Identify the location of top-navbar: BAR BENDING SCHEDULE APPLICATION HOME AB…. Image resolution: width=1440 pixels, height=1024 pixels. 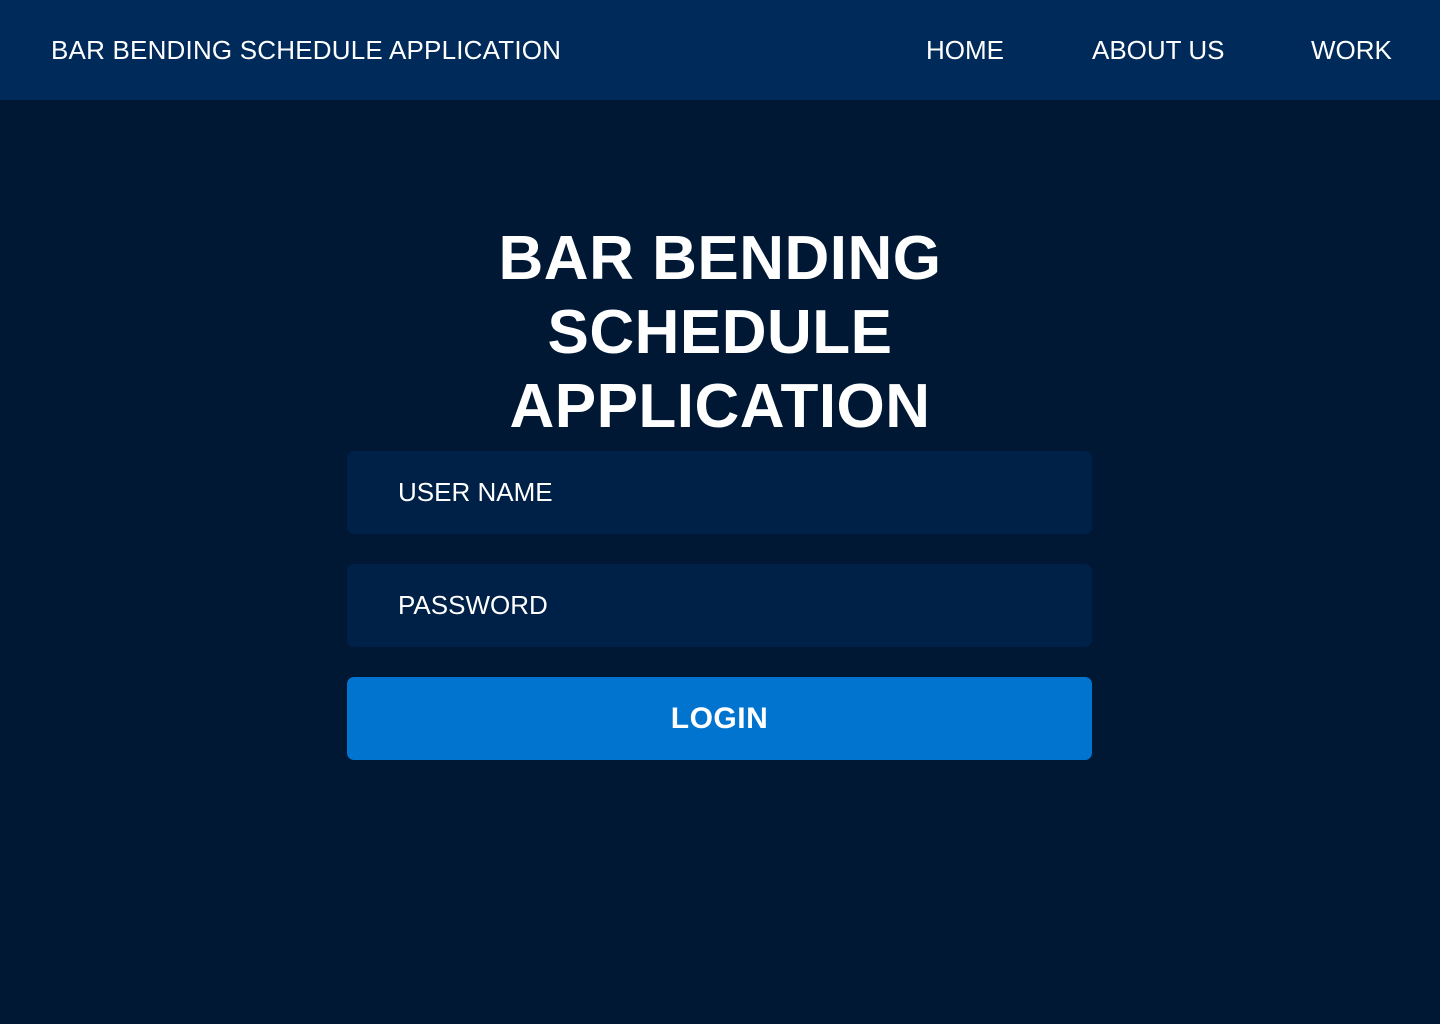
(720, 50).